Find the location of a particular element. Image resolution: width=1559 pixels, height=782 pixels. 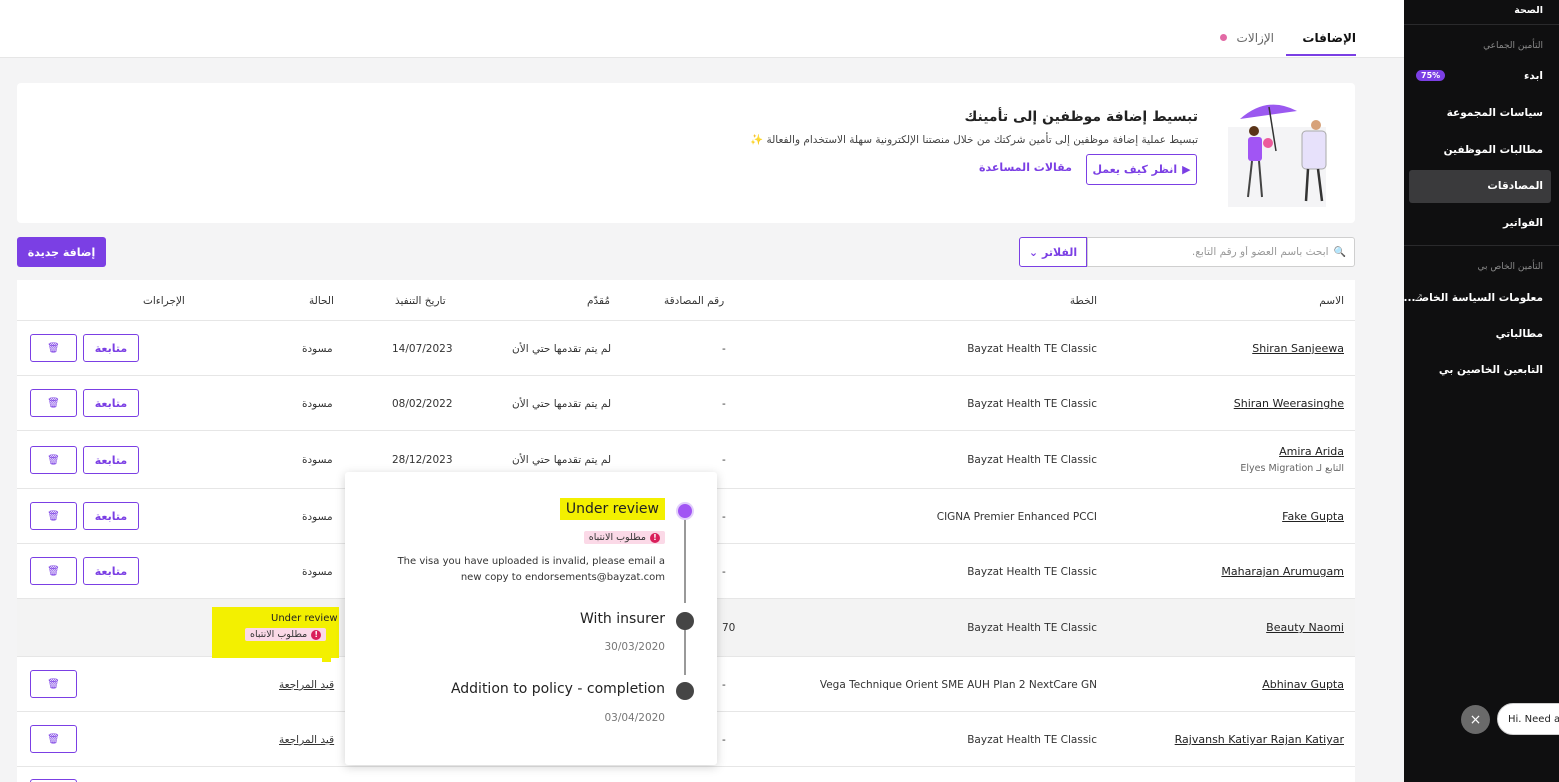

sidebar-item-group-policies: سياسات المجموعة is located at coordinates (1495, 113).